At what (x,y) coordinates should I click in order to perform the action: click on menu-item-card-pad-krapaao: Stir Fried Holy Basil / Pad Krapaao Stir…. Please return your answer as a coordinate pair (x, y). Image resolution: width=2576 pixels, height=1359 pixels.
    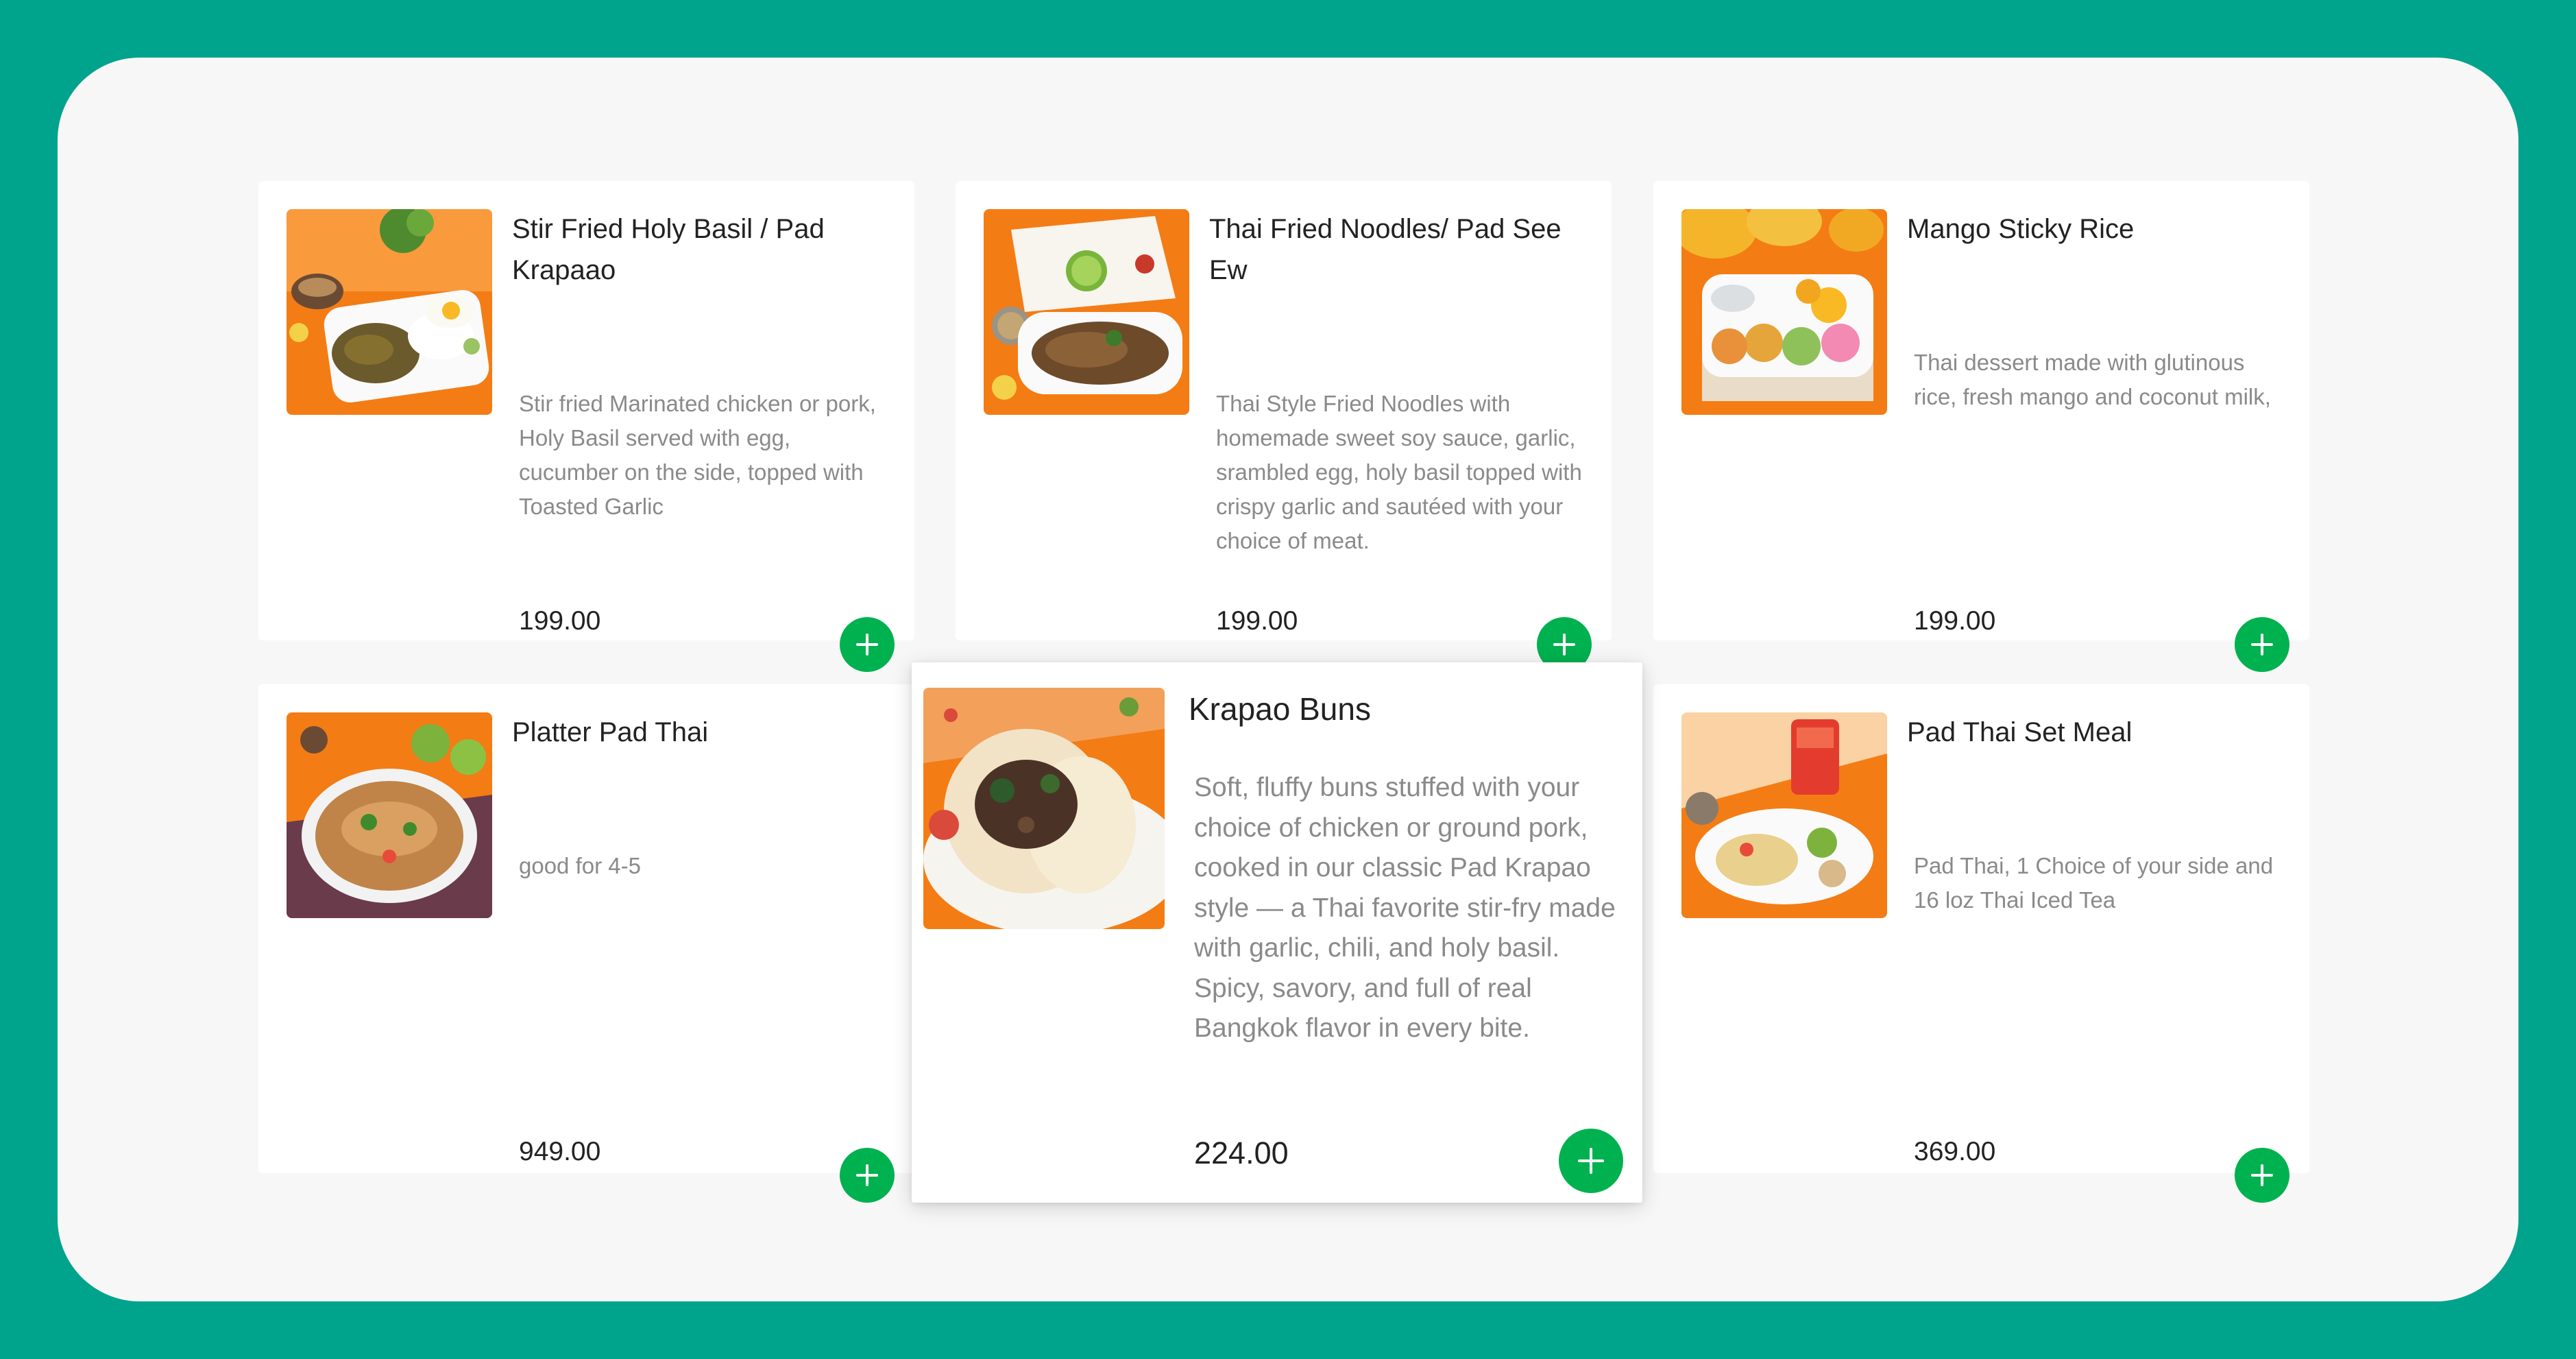
    Looking at the image, I should click on (586, 427).